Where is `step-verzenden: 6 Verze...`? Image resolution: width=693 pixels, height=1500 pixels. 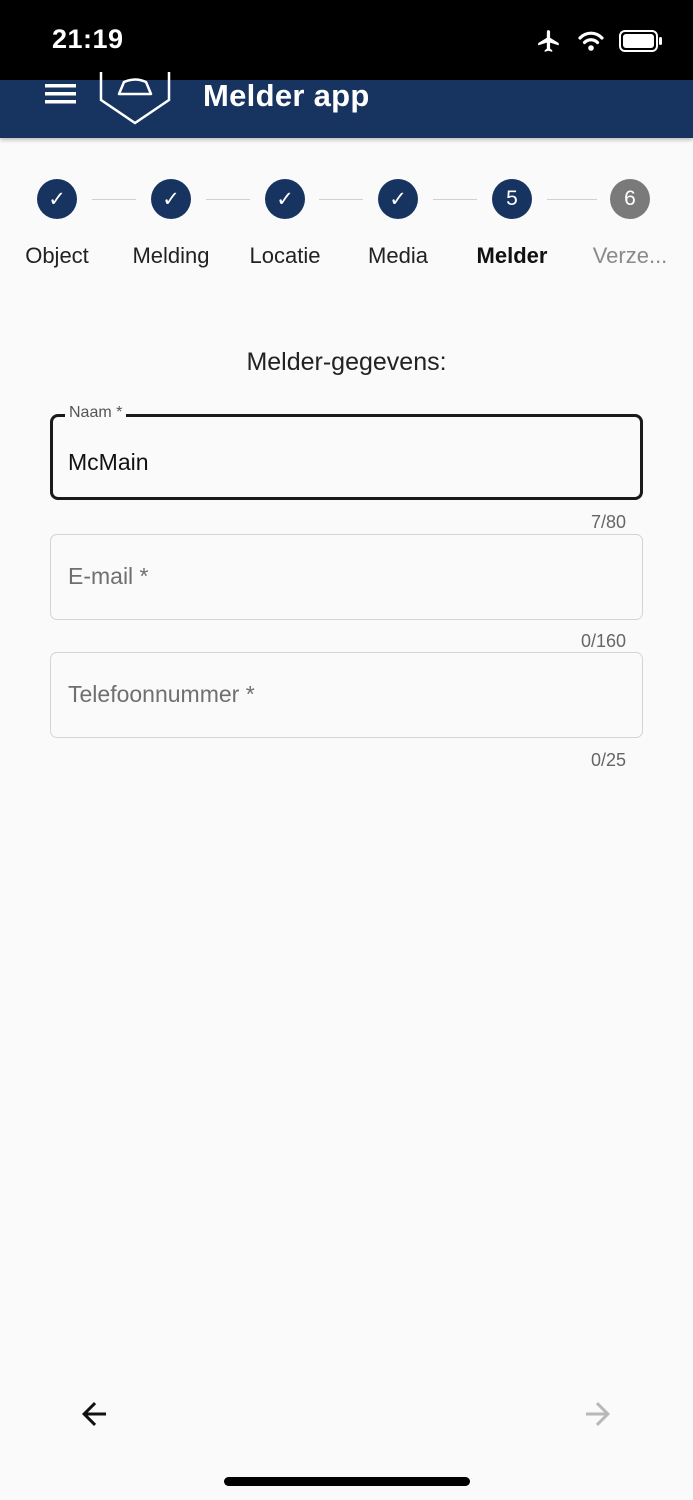 step-verzenden: 6 Verze... is located at coordinates (630, 222).